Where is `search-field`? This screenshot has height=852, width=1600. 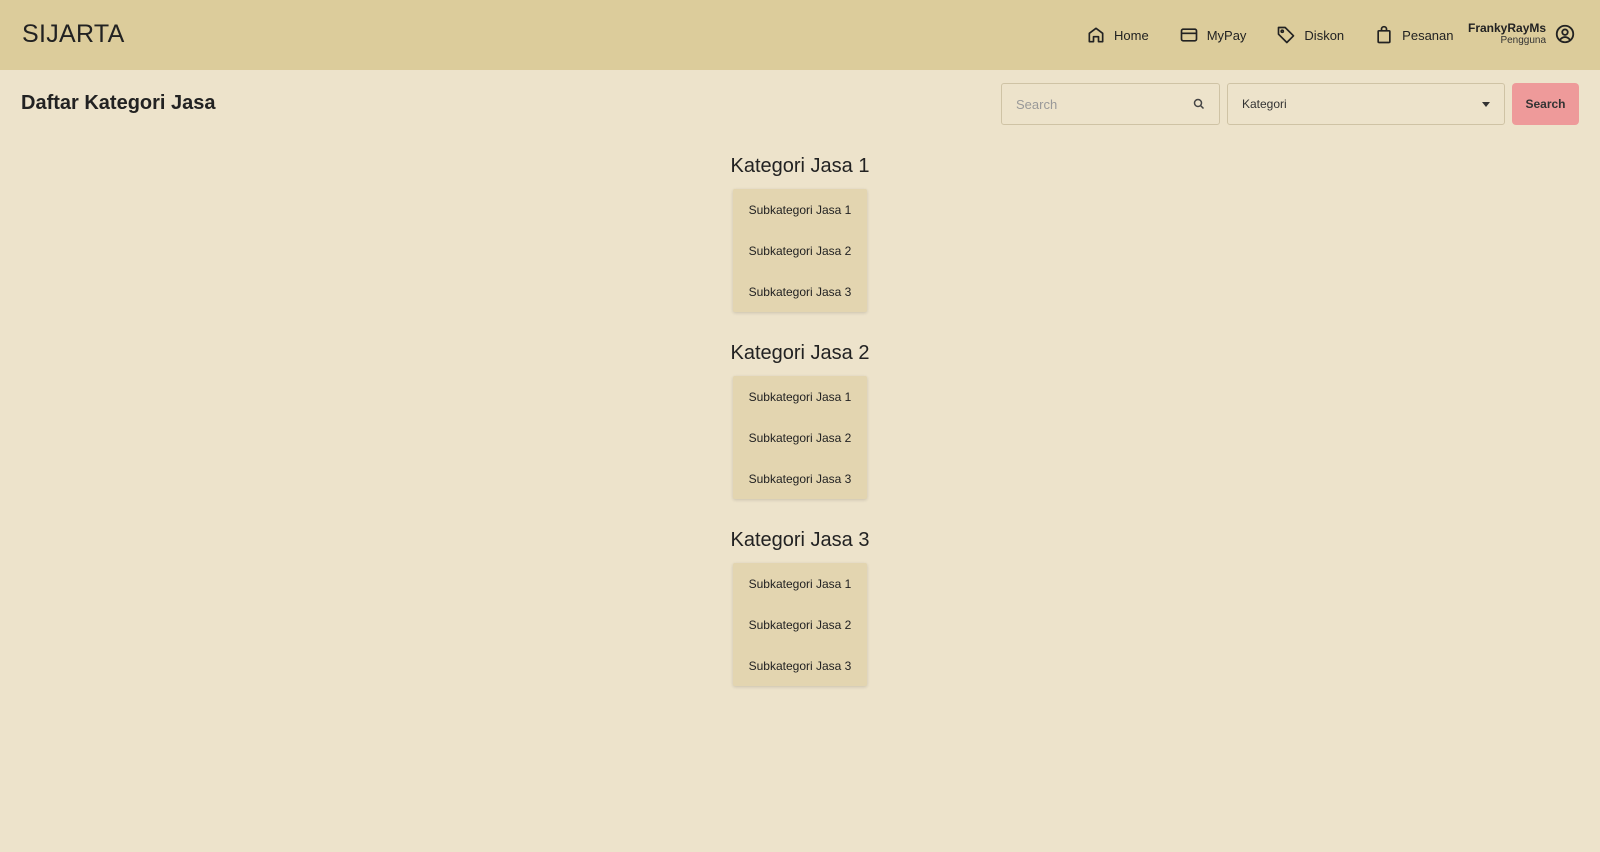
search-field is located at coordinates (1110, 104).